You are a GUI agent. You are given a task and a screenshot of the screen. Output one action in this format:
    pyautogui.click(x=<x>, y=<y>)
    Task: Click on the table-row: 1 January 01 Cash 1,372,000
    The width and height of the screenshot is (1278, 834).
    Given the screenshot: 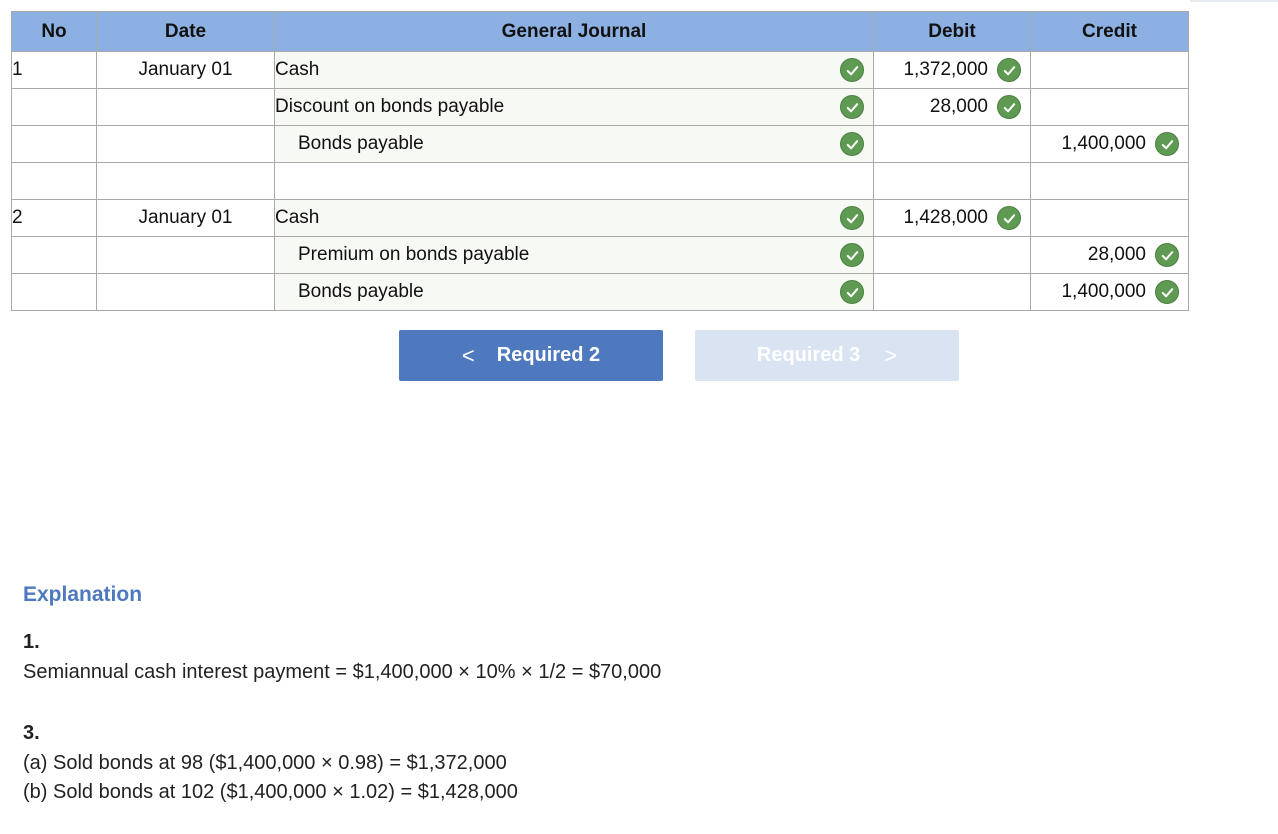 What is the action you would take?
    pyautogui.click(x=600, y=70)
    